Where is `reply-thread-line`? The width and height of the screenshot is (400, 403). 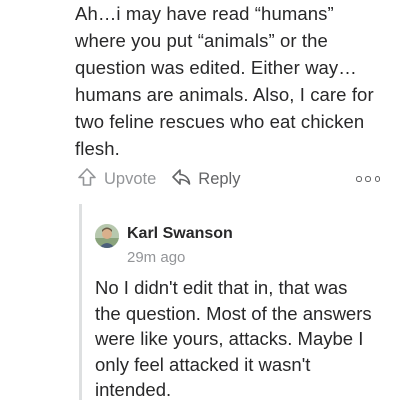
reply-thread-line is located at coordinates (80, 302).